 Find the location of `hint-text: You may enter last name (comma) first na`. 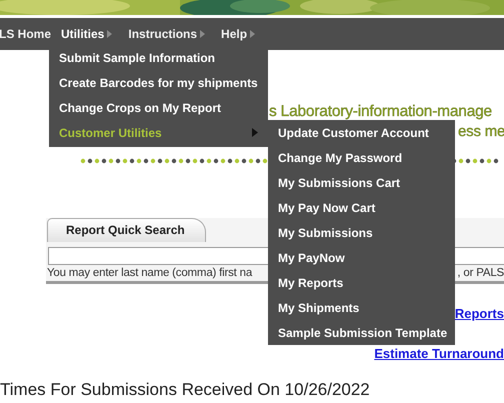

hint-text: You may enter last name (comma) first na is located at coordinates (149, 273).